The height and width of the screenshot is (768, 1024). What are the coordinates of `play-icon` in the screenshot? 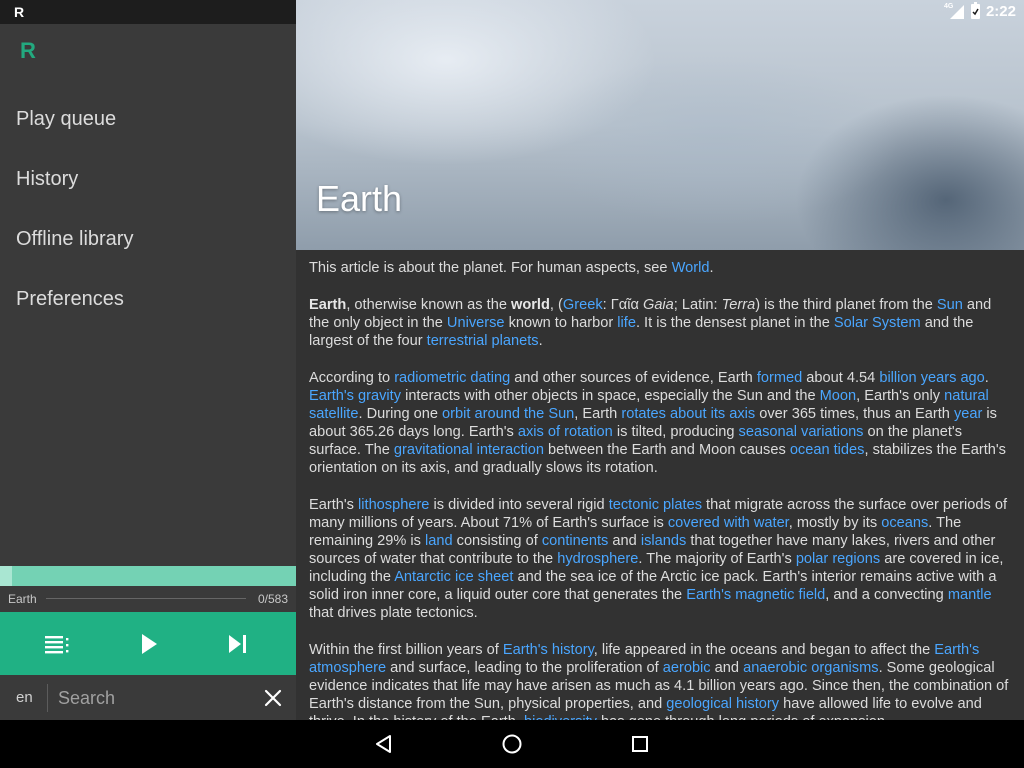 It's located at (149, 644).